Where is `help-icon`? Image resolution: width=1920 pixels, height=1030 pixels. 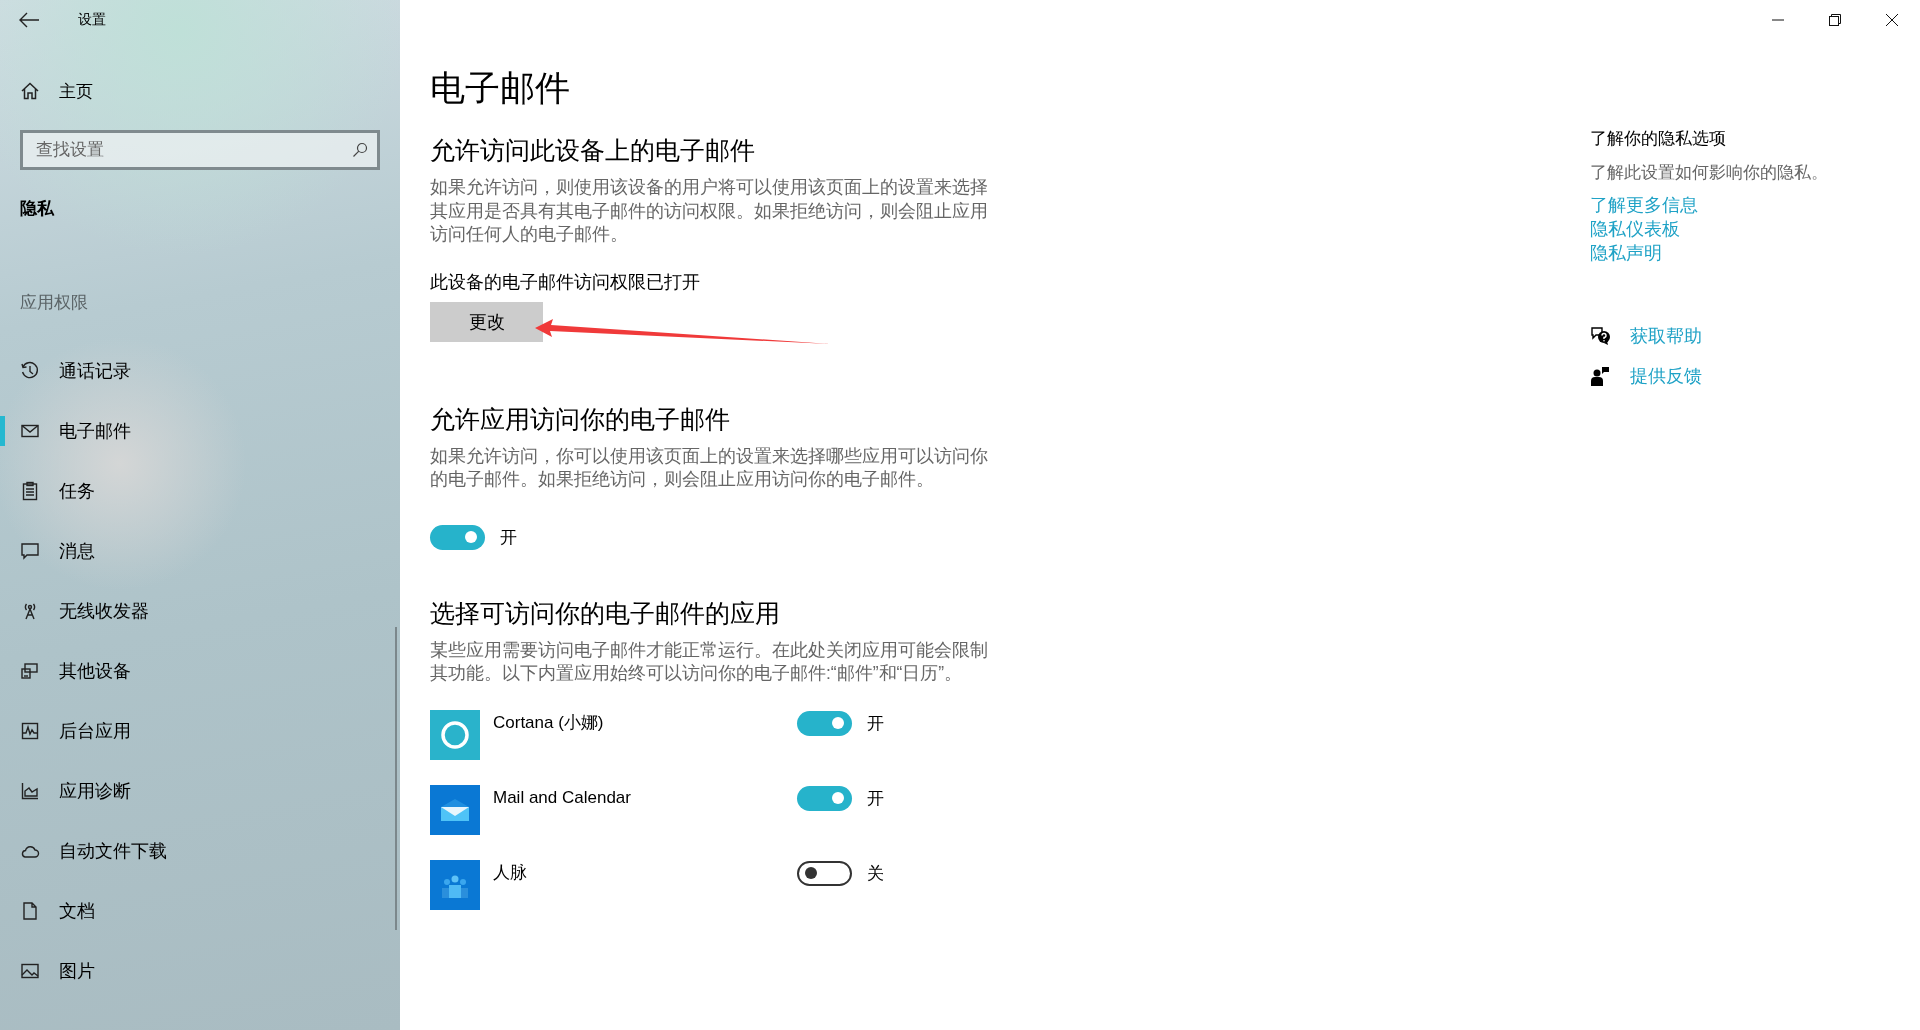 help-icon is located at coordinates (1601, 336).